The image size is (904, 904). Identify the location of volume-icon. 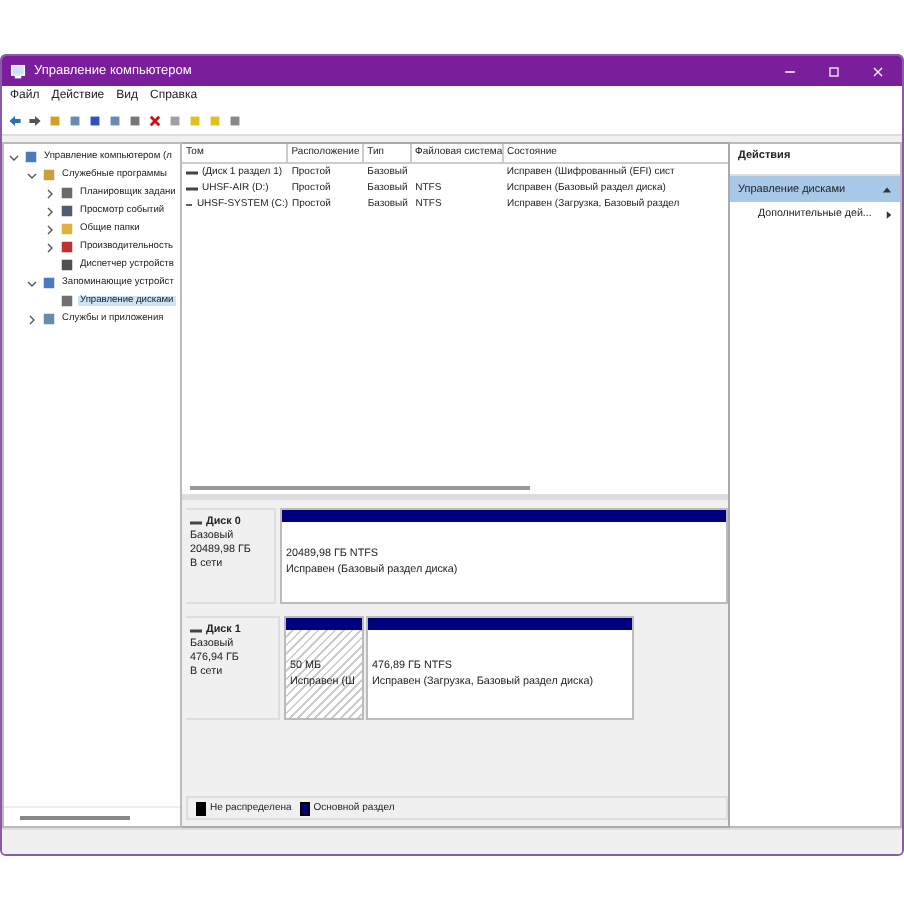
(189, 204).